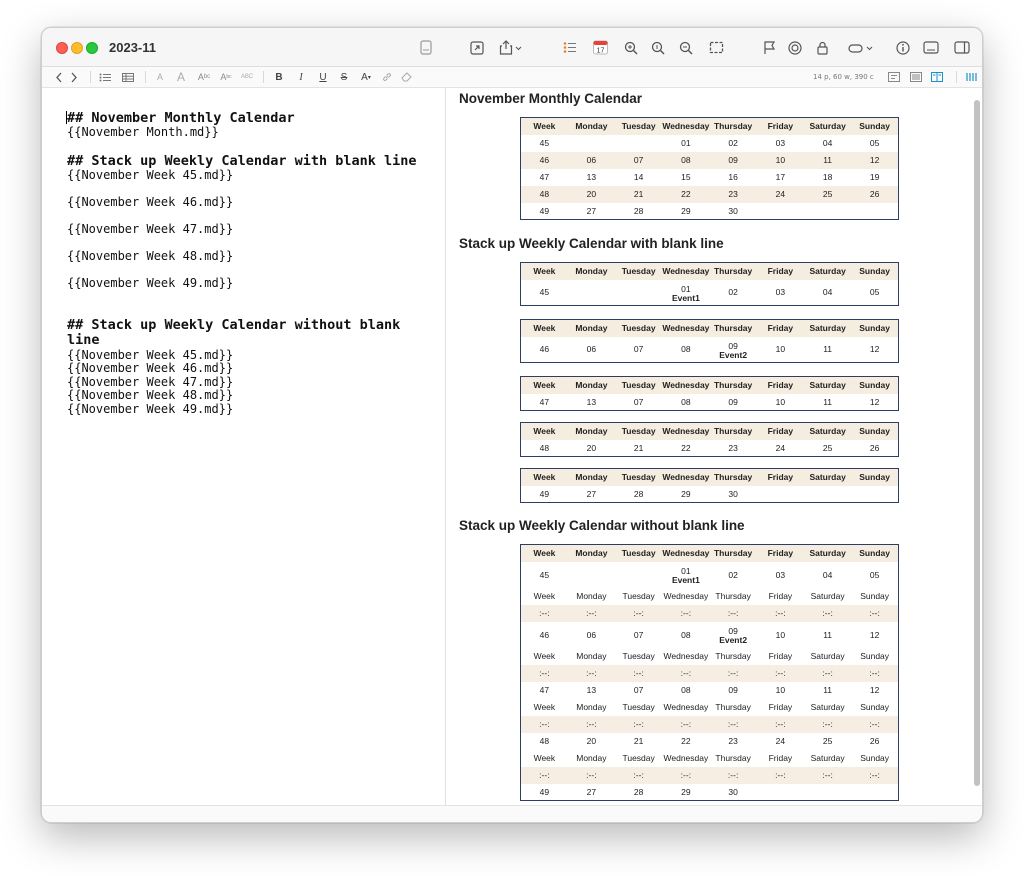  I want to click on toggle-bottom-panel-icon, so click(931, 47).